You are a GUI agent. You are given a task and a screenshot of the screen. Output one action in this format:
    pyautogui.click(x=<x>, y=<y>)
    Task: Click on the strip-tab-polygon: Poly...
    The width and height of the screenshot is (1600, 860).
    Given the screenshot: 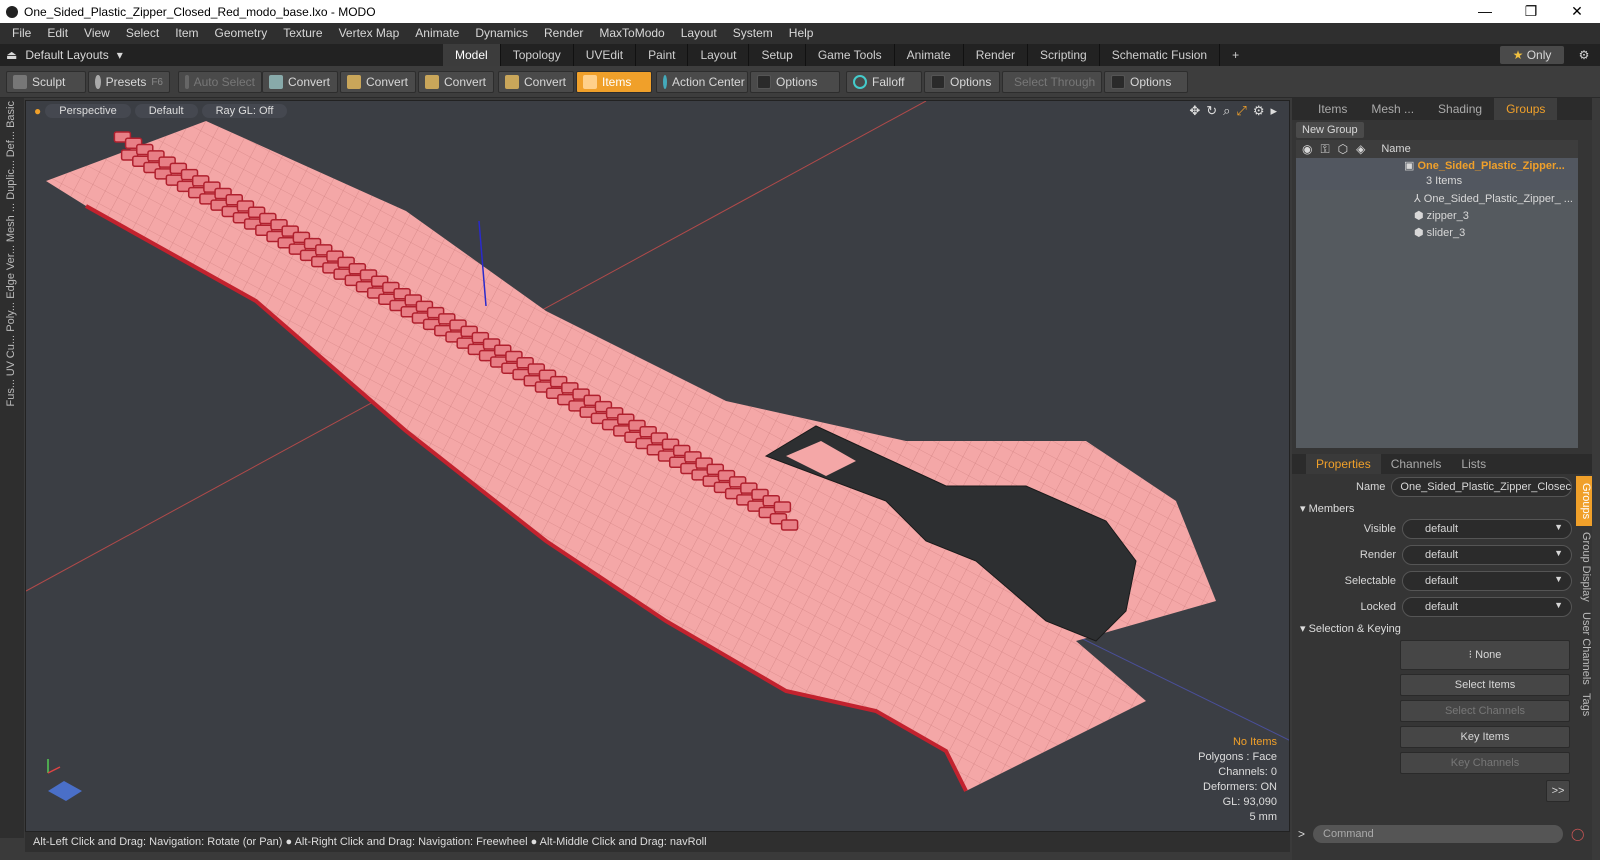 What is the action you would take?
    pyautogui.click(x=11, y=317)
    